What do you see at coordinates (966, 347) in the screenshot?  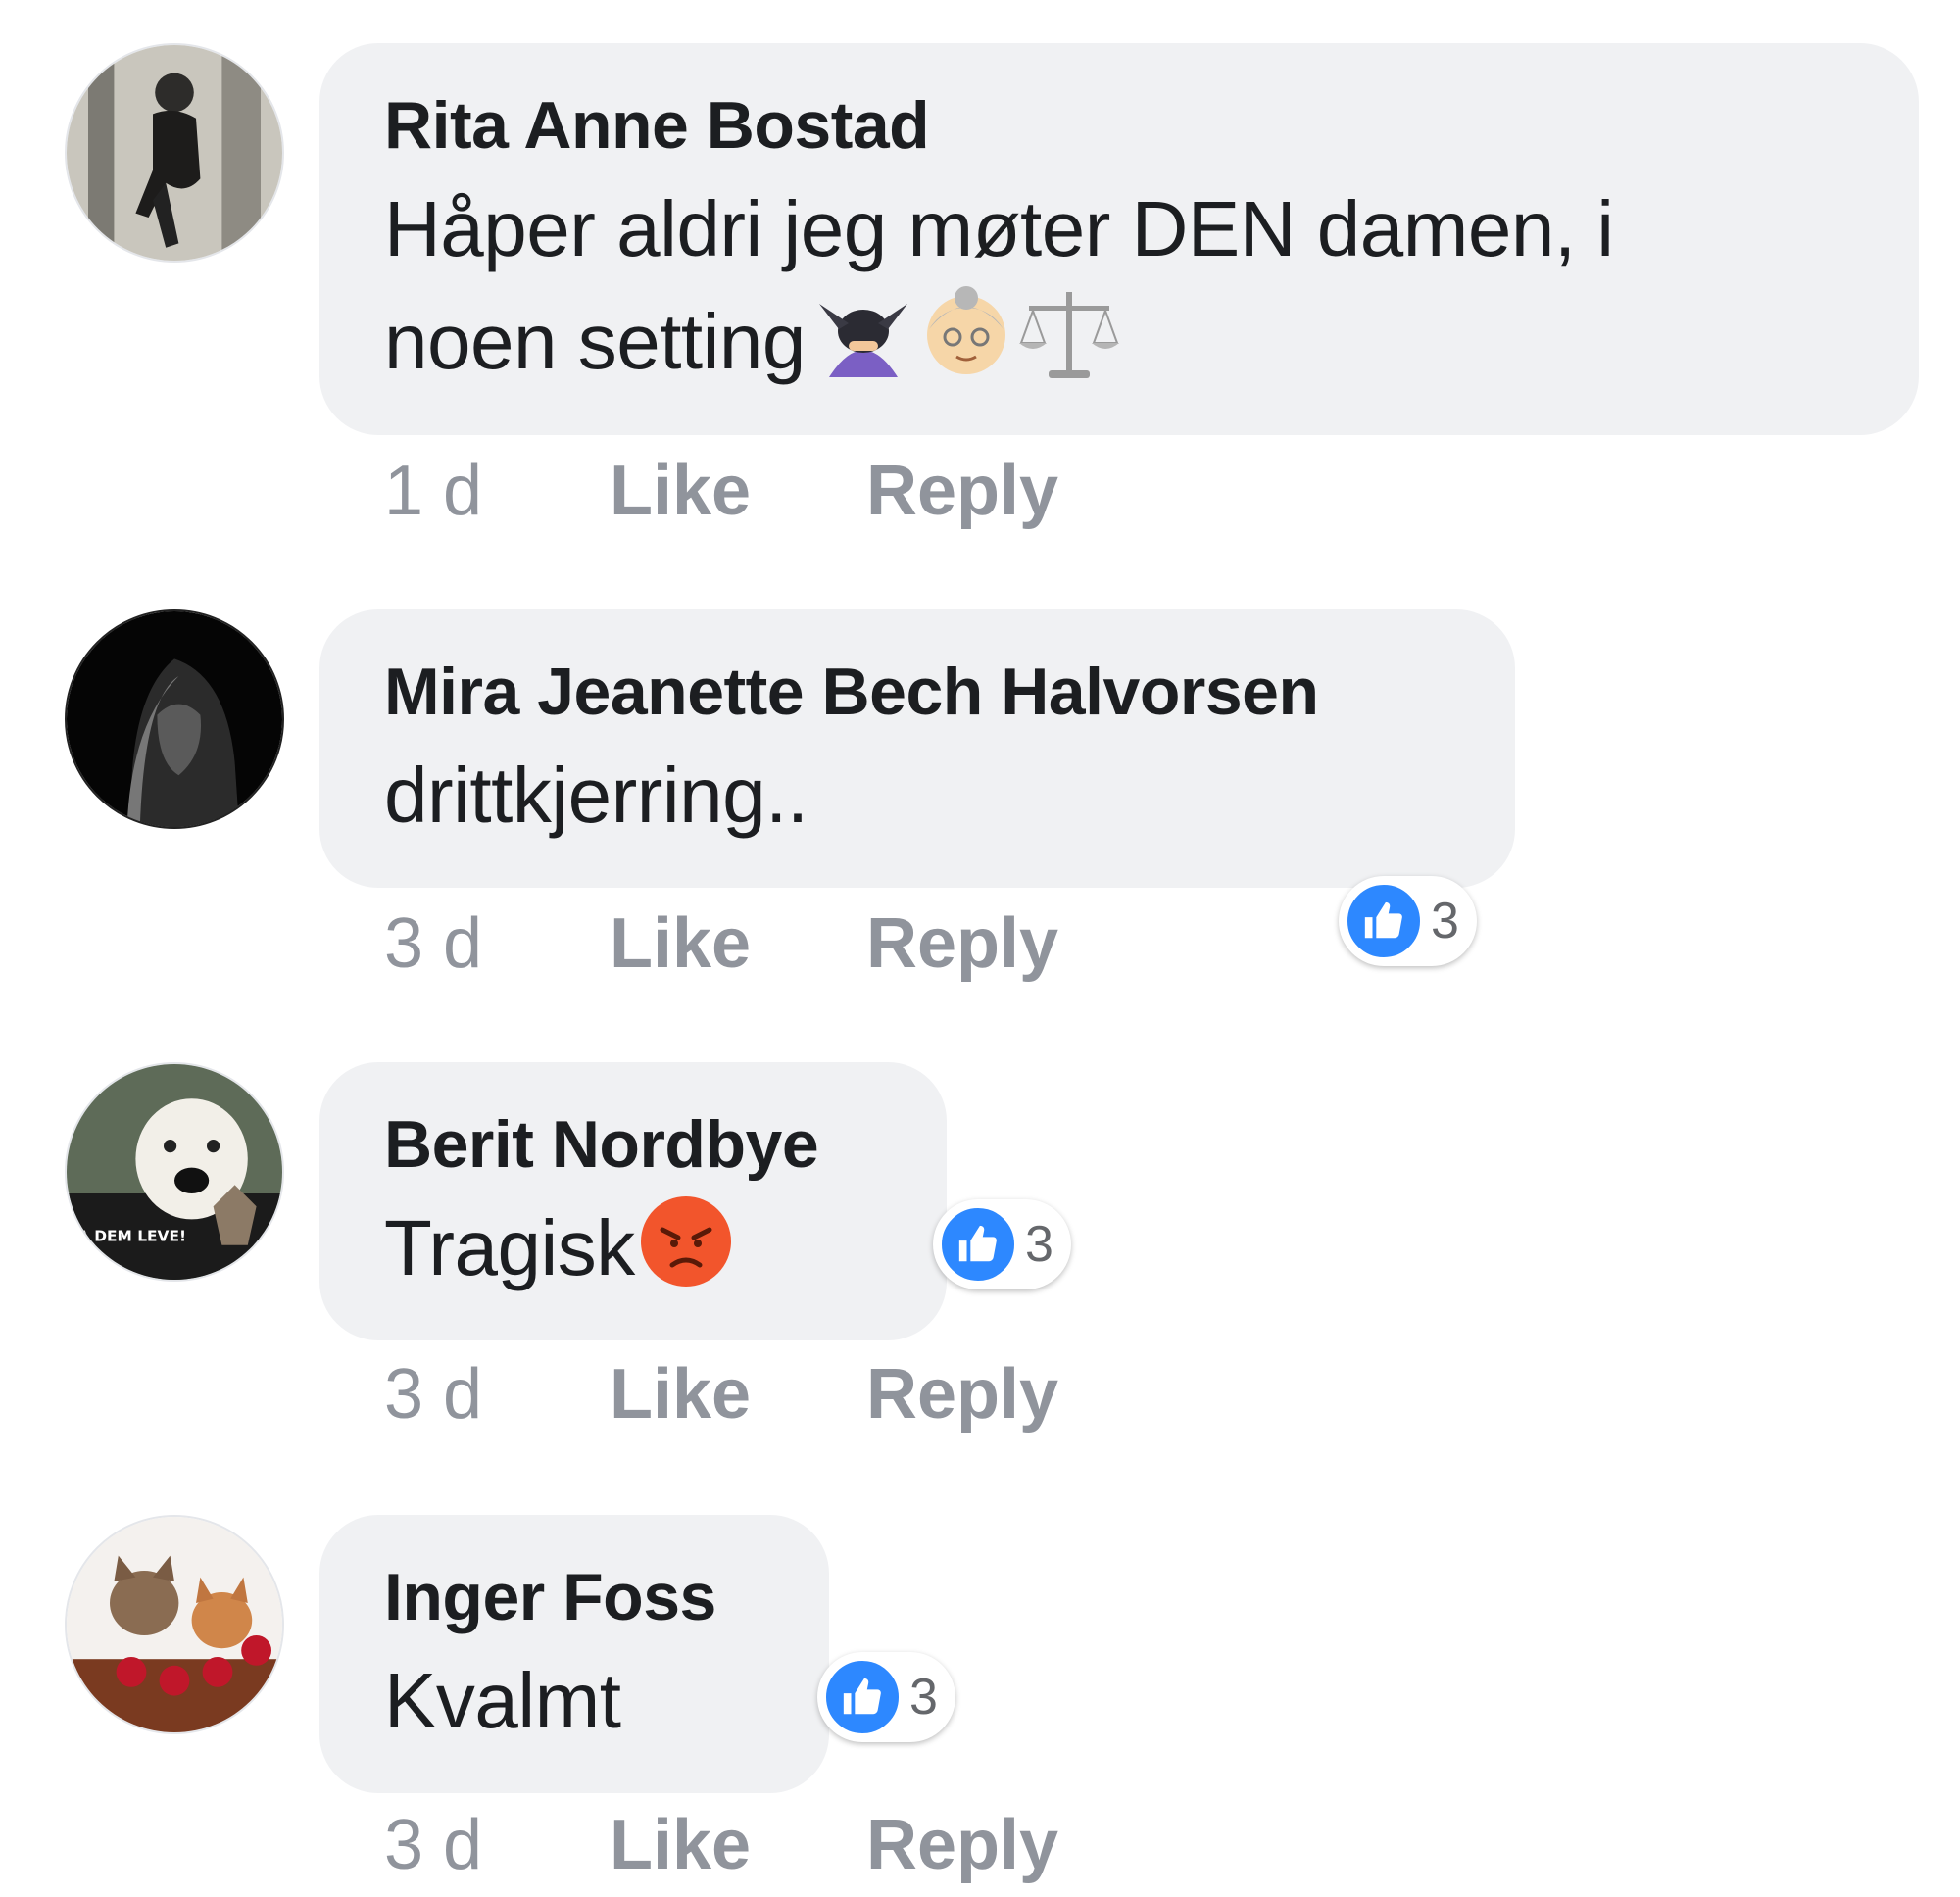 I see `old-woman-emoji` at bounding box center [966, 347].